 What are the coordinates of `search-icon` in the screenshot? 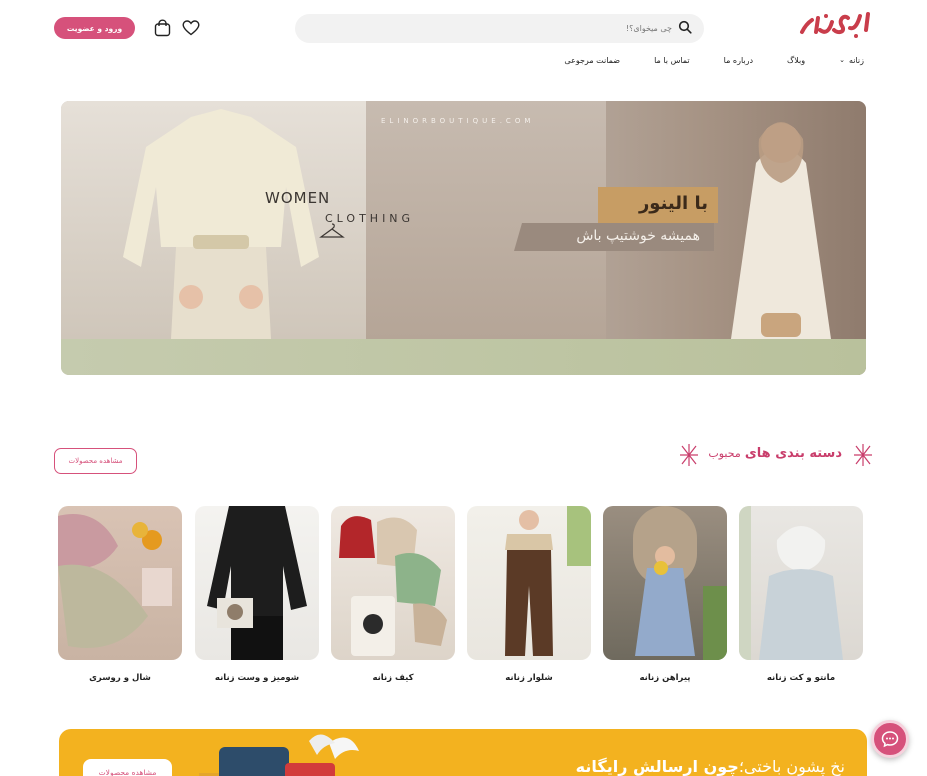 It's located at (685, 28).